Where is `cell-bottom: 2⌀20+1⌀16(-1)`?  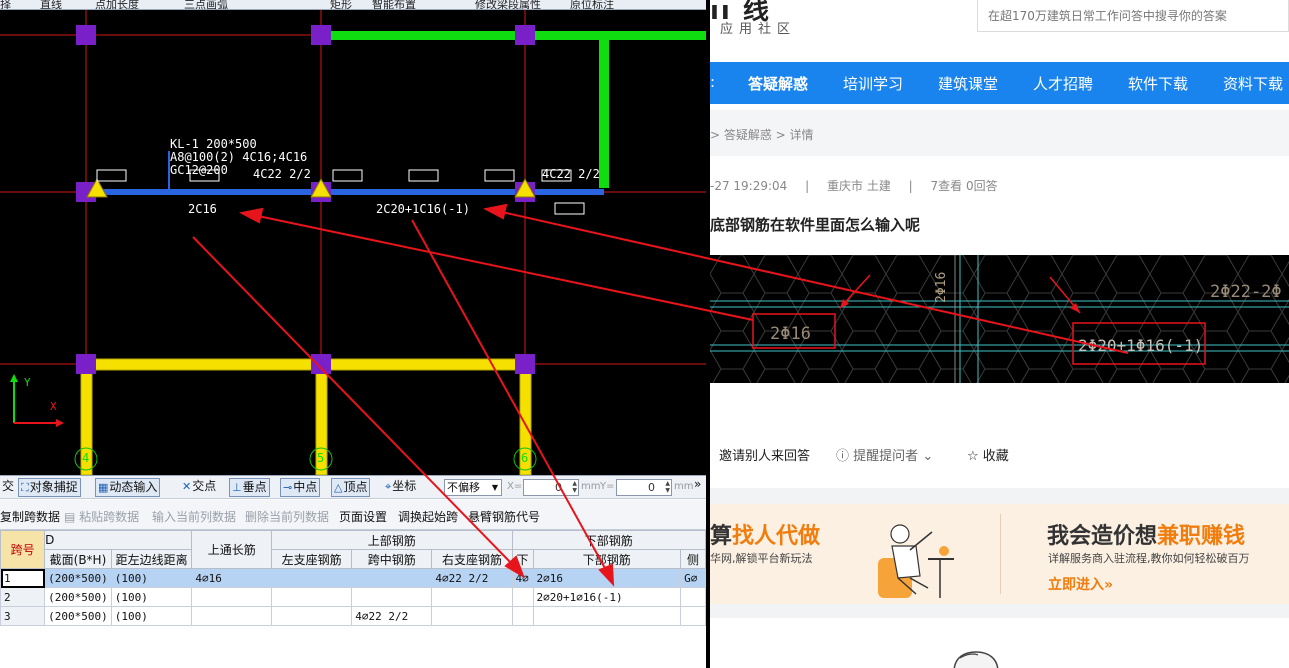
cell-bottom: 2⌀20+1⌀16(-1) is located at coordinates (607, 597).